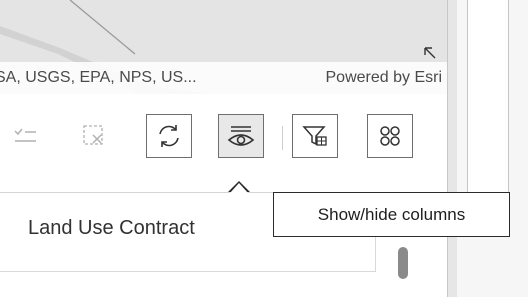 Image resolution: width=528 pixels, height=297 pixels. Describe the element at coordinates (384, 78) in the screenshot. I see `powered-by-esri: Powered by Esri` at that location.